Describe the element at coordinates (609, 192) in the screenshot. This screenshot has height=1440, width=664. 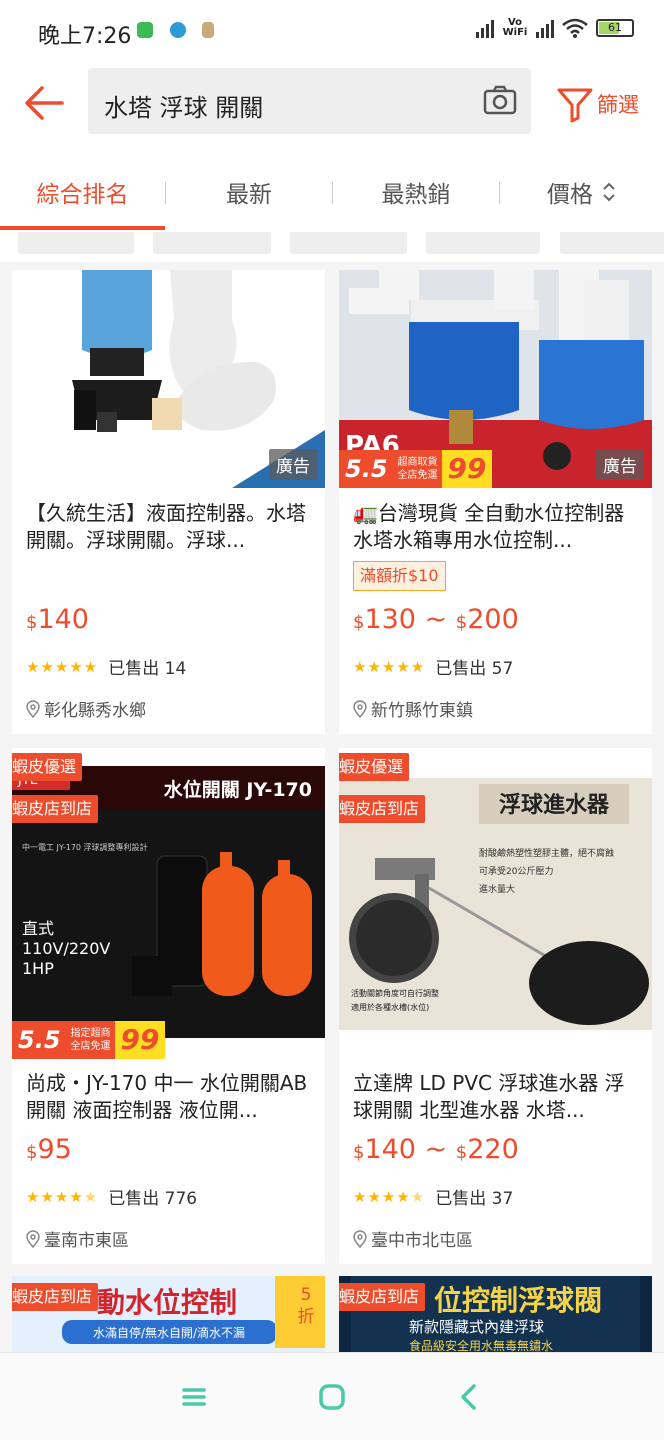
I see `sort-updown-icon` at that location.